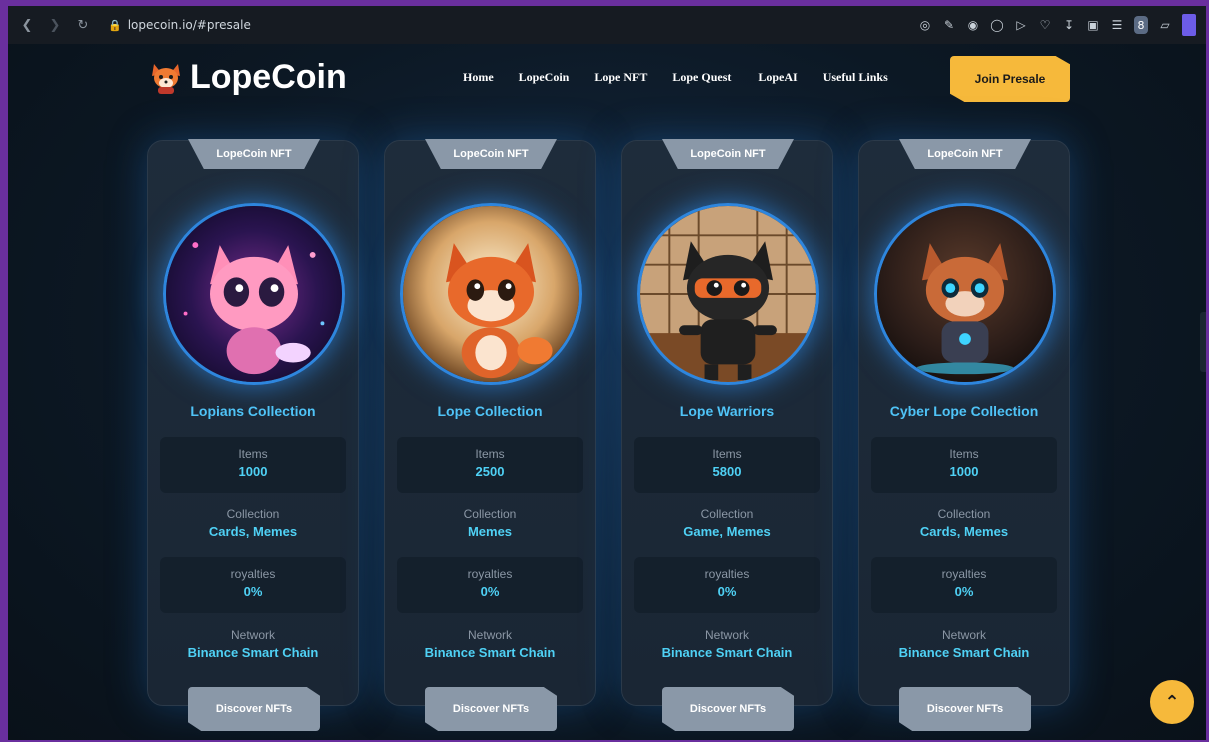 The image size is (1209, 742). I want to click on lock-icon: 🔒, so click(115, 25).